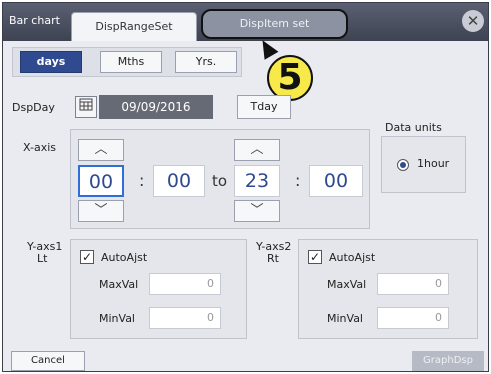  I want to click on from-hour-down-button: ﹀, so click(101, 211).